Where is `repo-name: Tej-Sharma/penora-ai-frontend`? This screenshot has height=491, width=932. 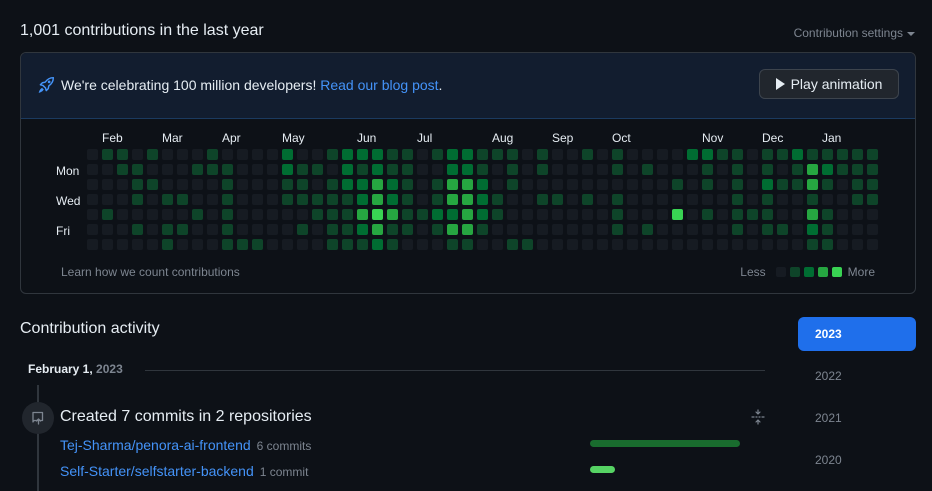 repo-name: Tej-Sharma/penora-ai-frontend is located at coordinates (155, 445).